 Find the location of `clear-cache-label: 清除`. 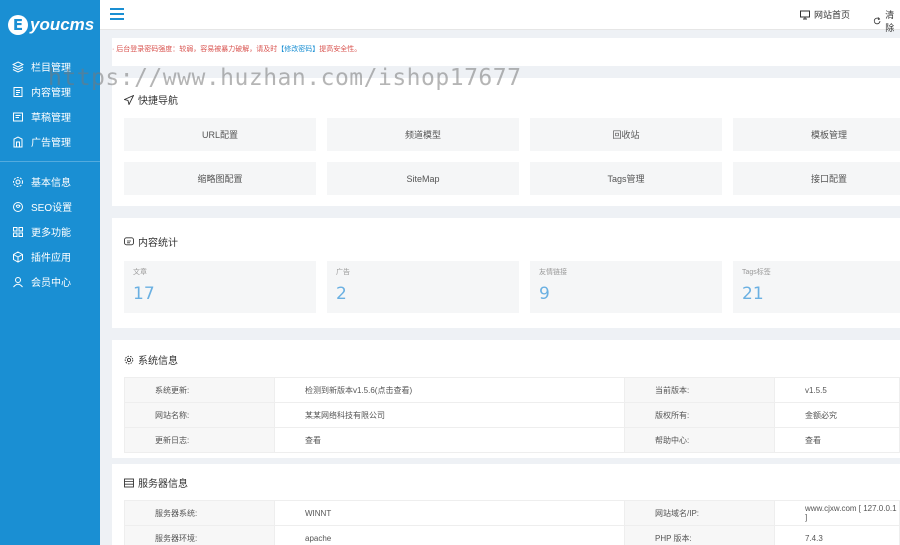

clear-cache-label: 清除 is located at coordinates (890, 21).